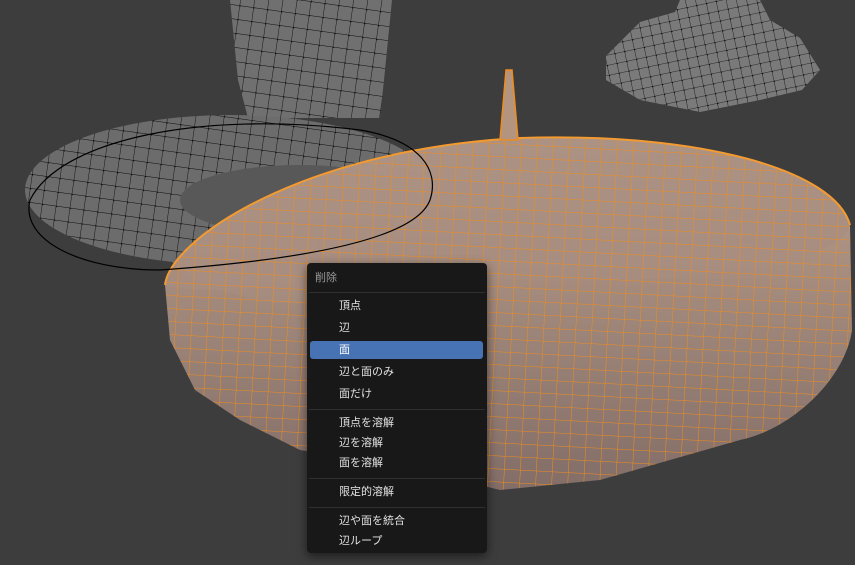  What do you see at coordinates (311, 59) in the screenshot?
I see `gray-stem-mesh` at bounding box center [311, 59].